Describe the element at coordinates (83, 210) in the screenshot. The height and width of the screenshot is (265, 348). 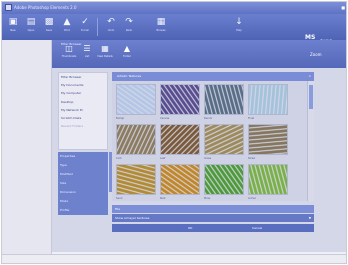
I see `property-row: Profile` at that location.